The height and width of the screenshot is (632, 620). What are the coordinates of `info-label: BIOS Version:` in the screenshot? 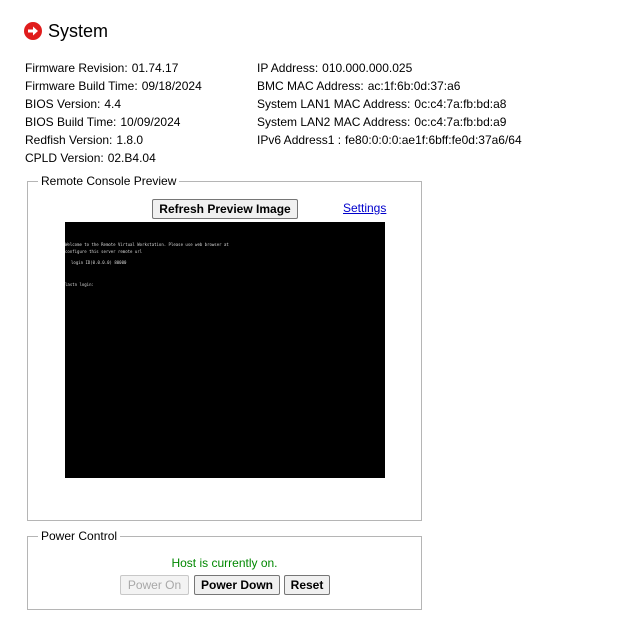 It's located at (63, 104).